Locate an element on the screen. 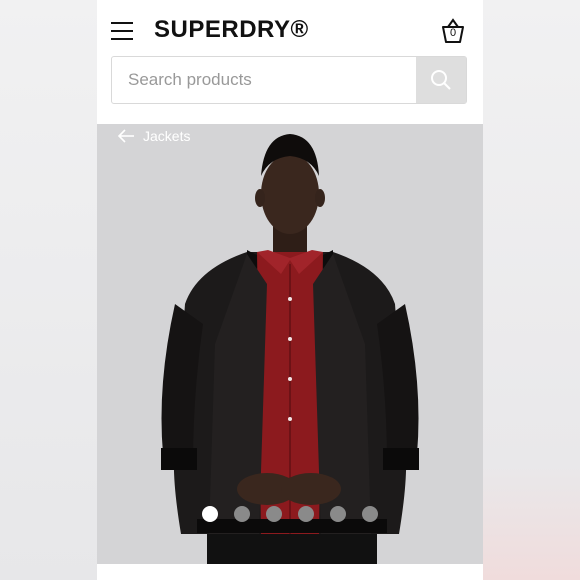 The width and height of the screenshot is (580, 580). search-button is located at coordinates (441, 80).